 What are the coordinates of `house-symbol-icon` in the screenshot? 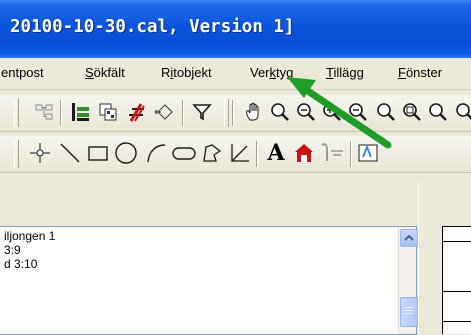 It's located at (304, 153).